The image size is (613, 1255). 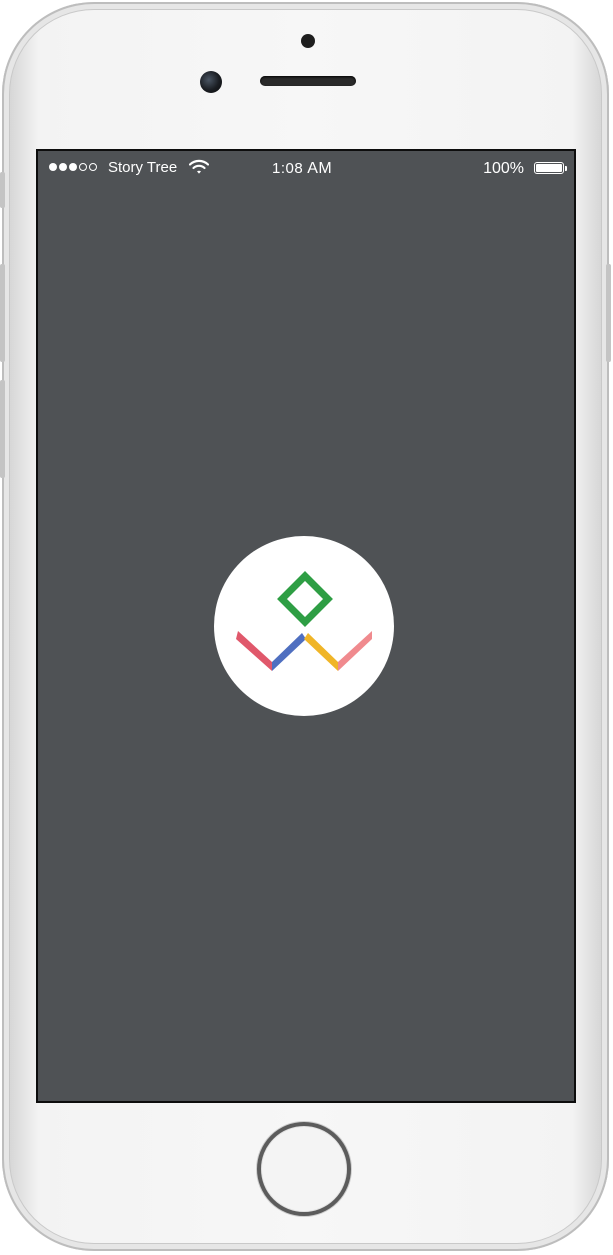 What do you see at coordinates (608, 313) in the screenshot?
I see `power-button` at bounding box center [608, 313].